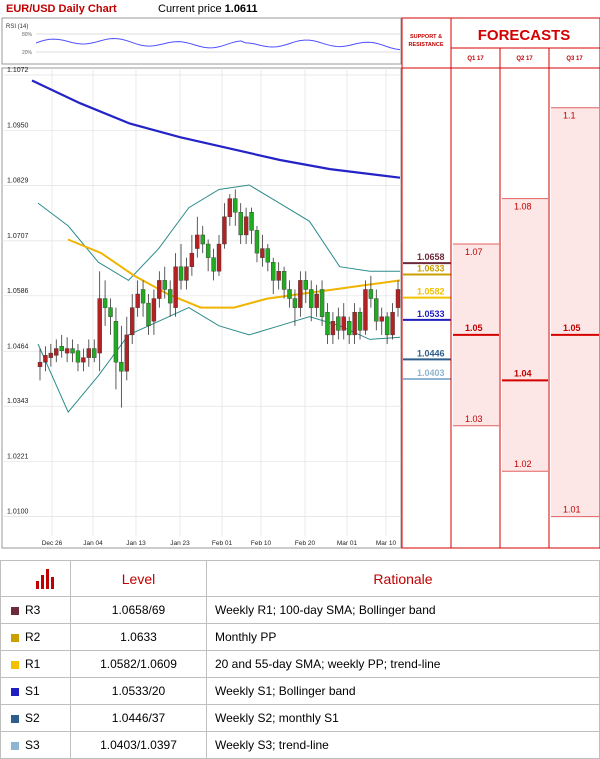  I want to click on forecast-low-label: 1.01, so click(572, 510).